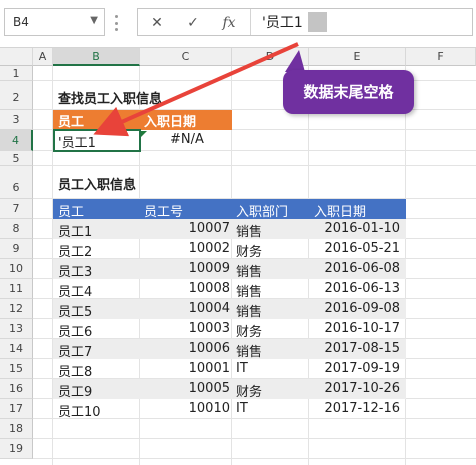  Describe the element at coordinates (186, 328) in the screenshot. I see `cell-employee-id: 10003` at that location.